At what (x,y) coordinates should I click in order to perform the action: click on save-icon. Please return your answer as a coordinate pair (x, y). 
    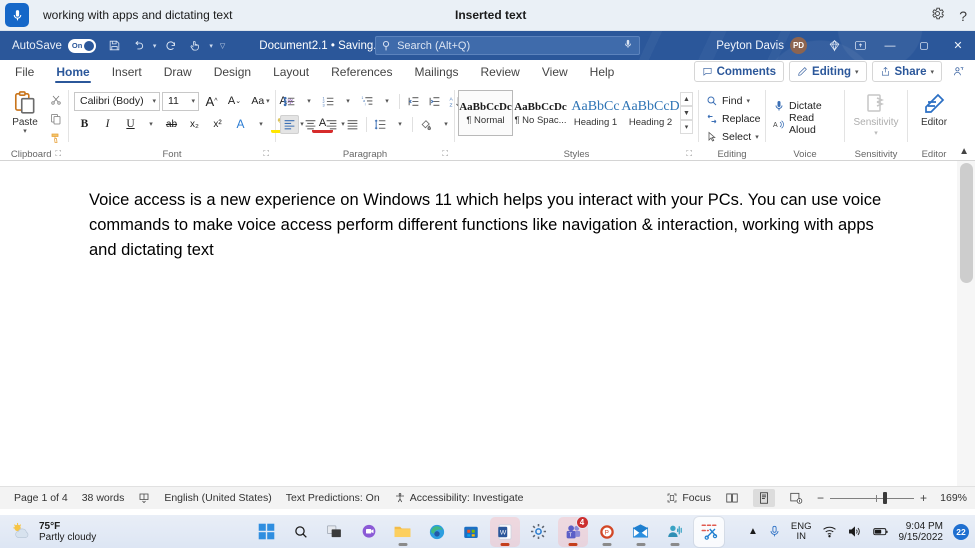
    Looking at the image, I should click on (115, 46).